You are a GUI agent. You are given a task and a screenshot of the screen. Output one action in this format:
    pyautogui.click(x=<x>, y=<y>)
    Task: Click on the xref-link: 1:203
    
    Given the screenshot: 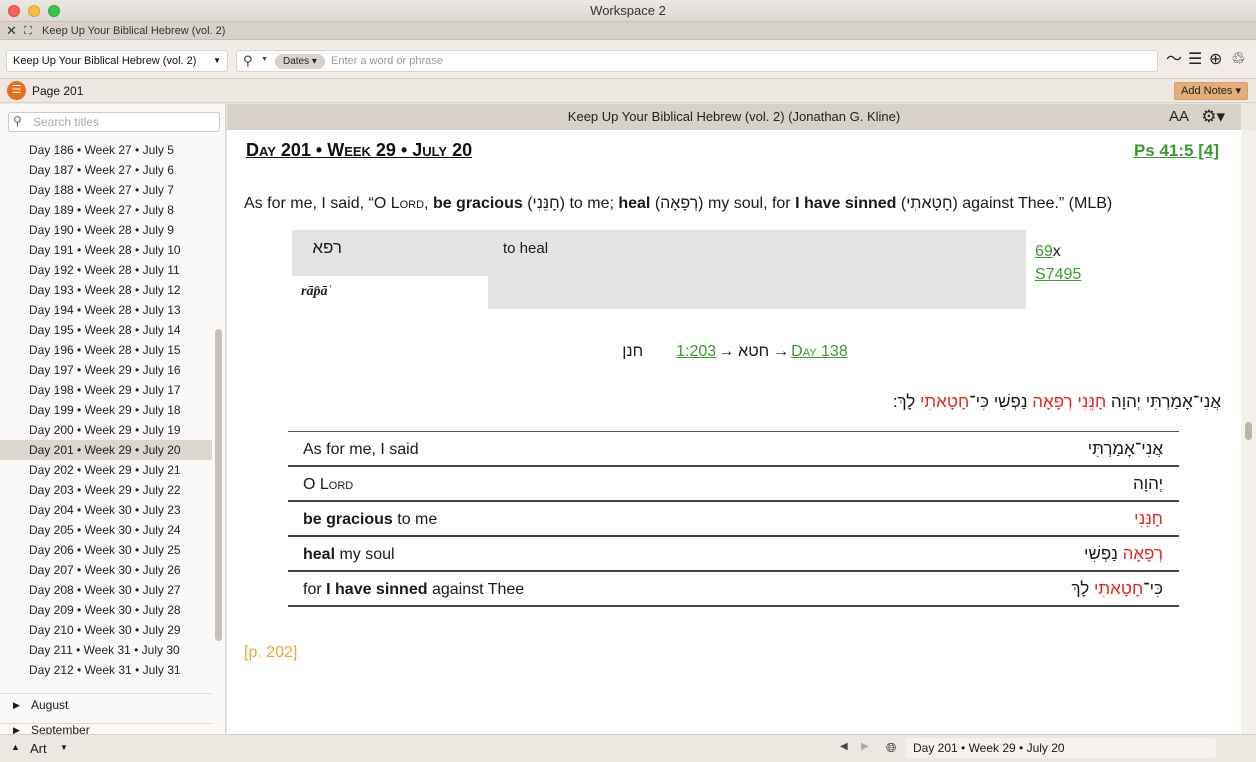 What is the action you would take?
    pyautogui.click(x=696, y=351)
    